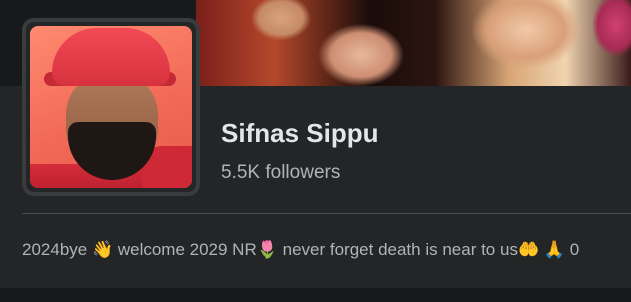  Describe the element at coordinates (280, 173) in the screenshot. I see `followers-count: 5.5K followers` at that location.